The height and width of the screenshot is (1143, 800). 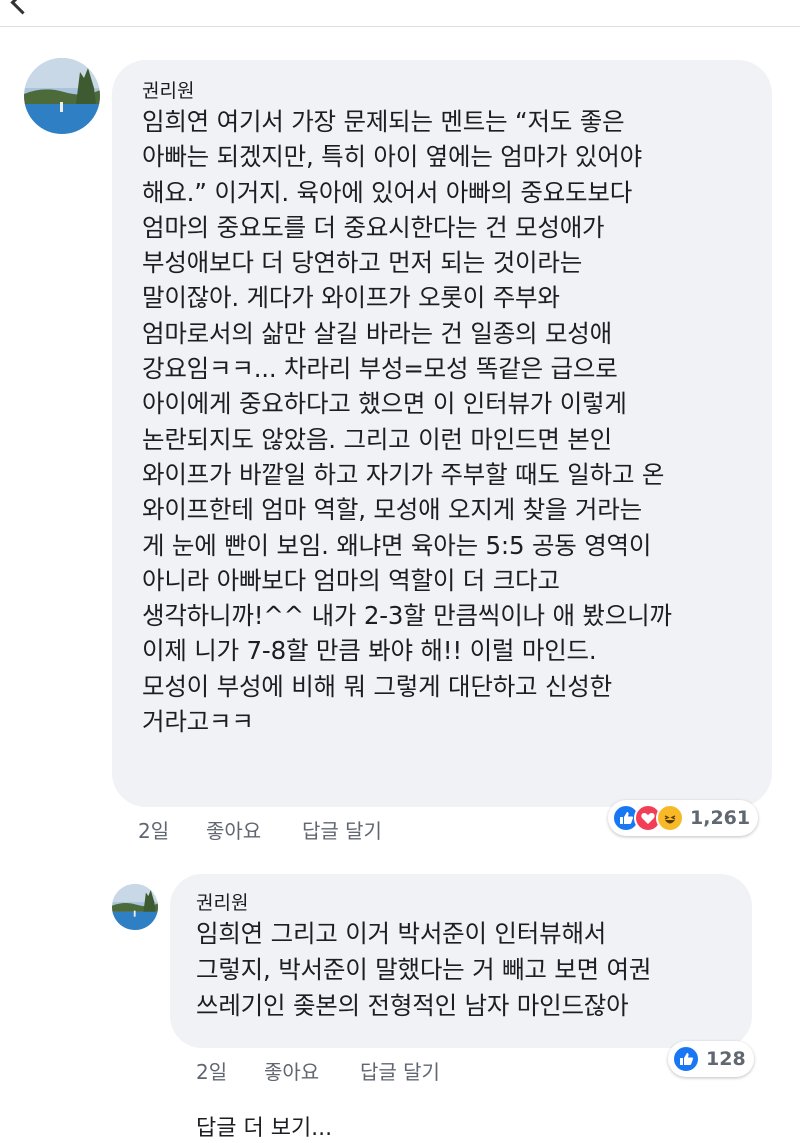 I want to click on haha-icon, so click(x=670, y=818).